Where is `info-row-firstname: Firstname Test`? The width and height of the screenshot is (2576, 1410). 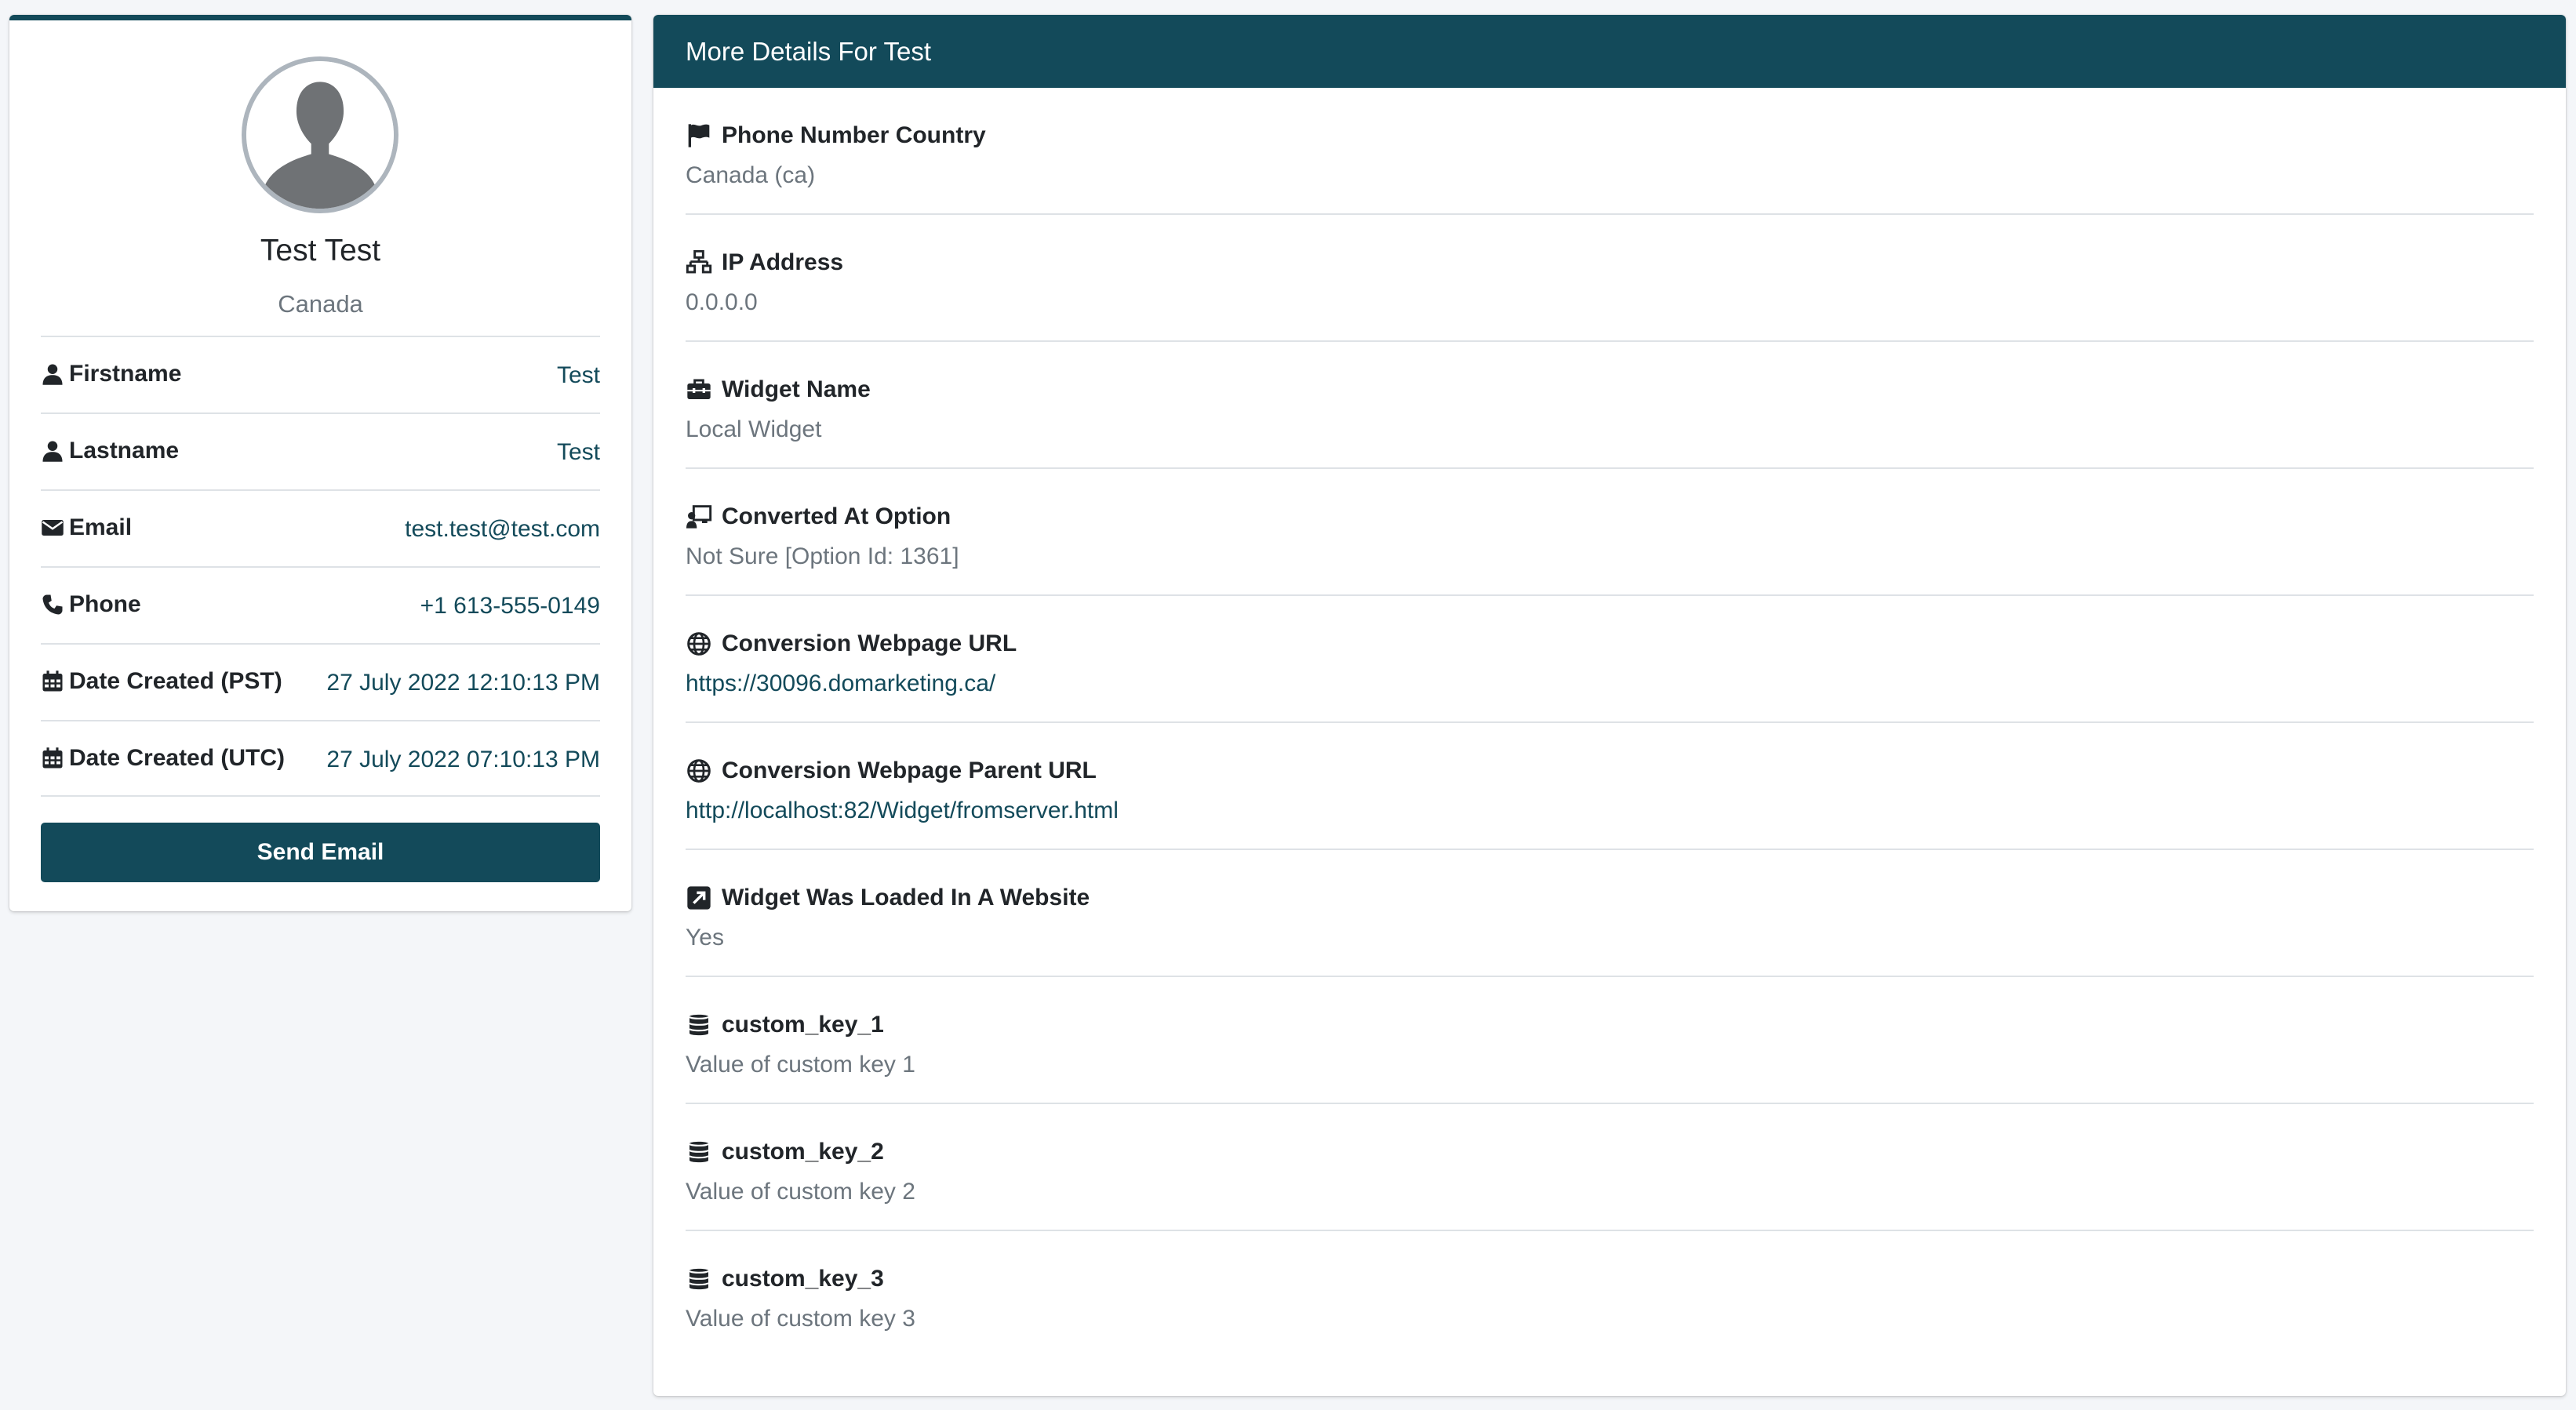
info-row-firstname: Firstname Test is located at coordinates (320, 374).